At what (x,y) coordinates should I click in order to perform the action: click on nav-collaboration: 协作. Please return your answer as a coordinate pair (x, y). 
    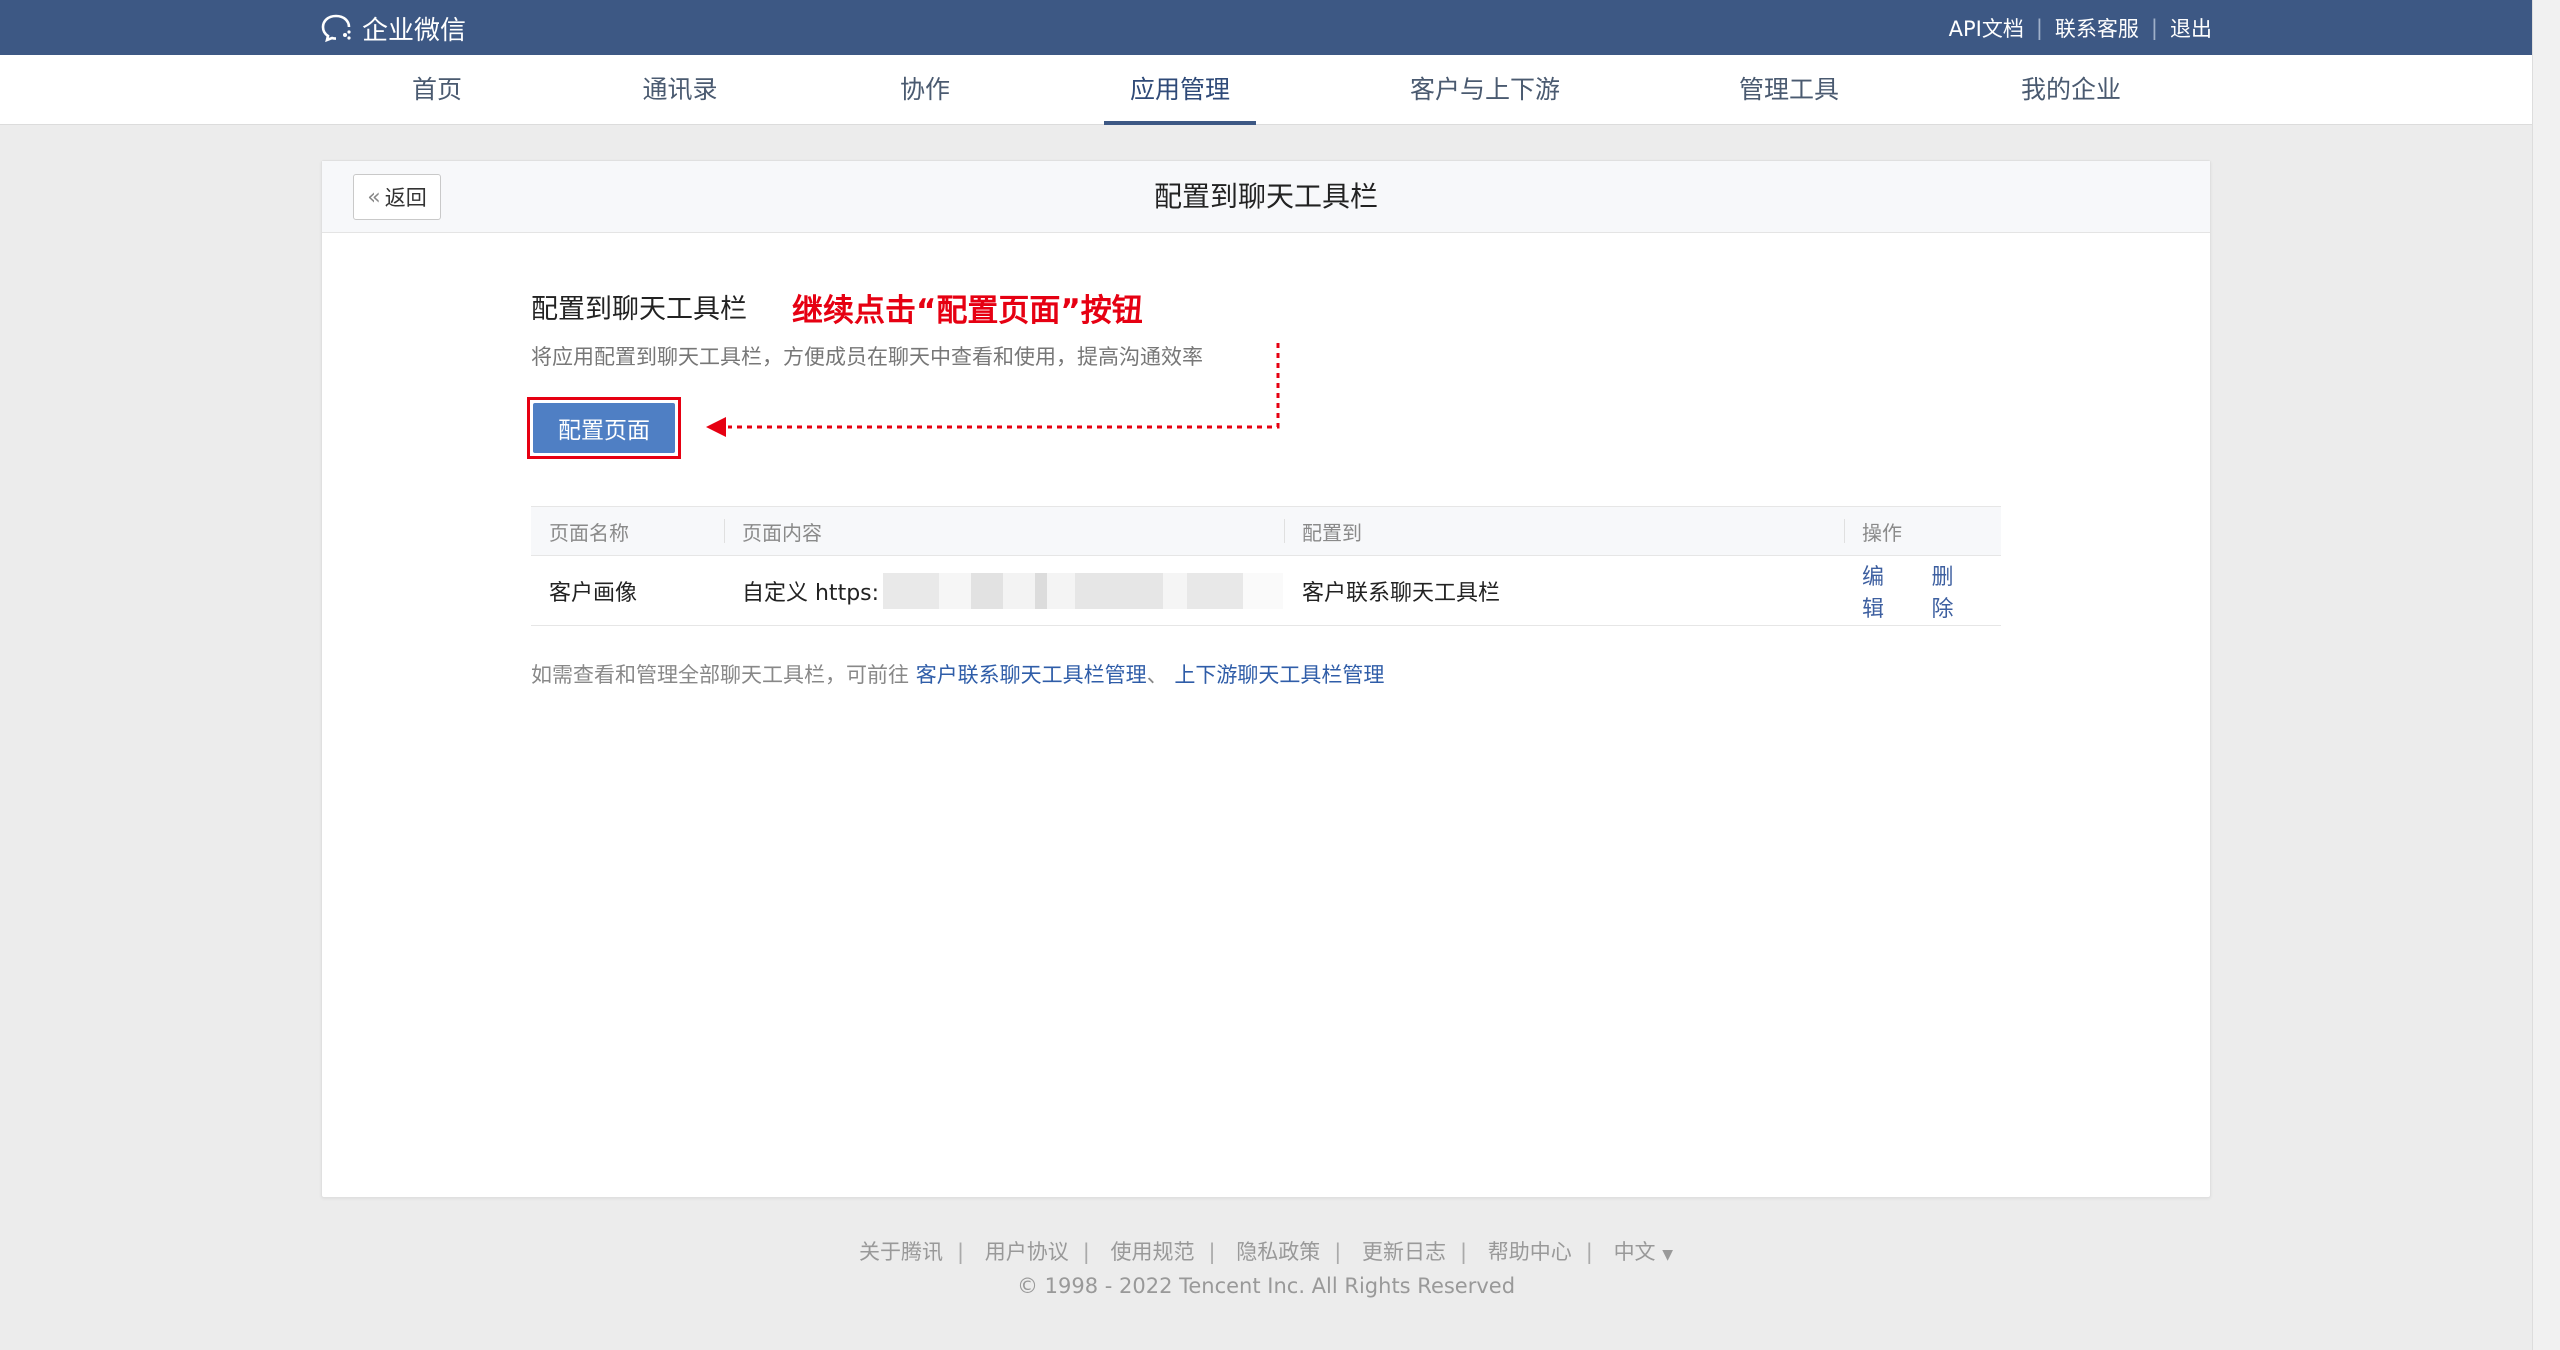
    Looking at the image, I should click on (925, 90).